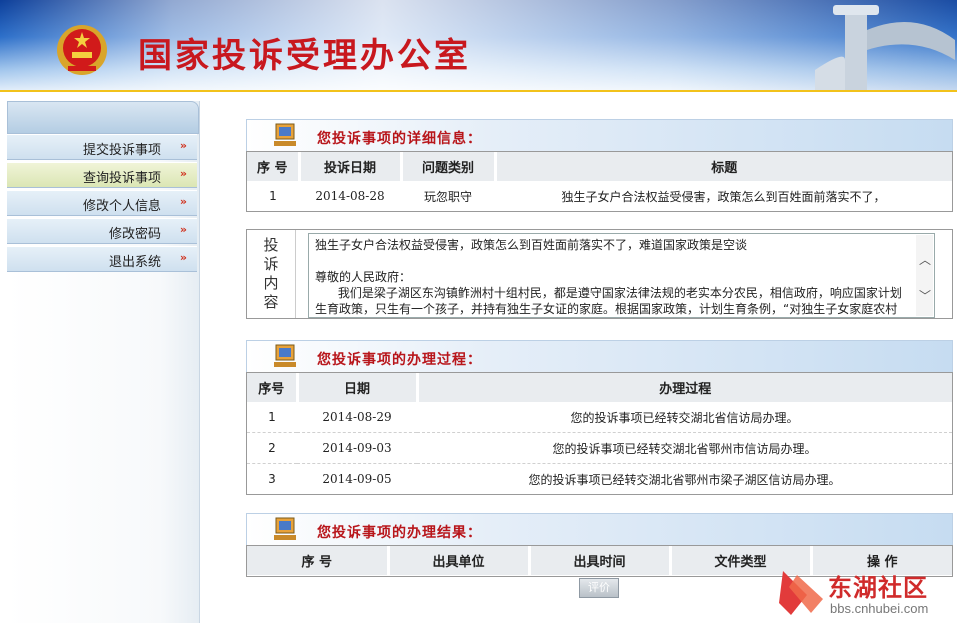 This screenshot has width=957, height=623. What do you see at coordinates (723, 166) in the screenshot?
I see `column-header: 标题` at bounding box center [723, 166].